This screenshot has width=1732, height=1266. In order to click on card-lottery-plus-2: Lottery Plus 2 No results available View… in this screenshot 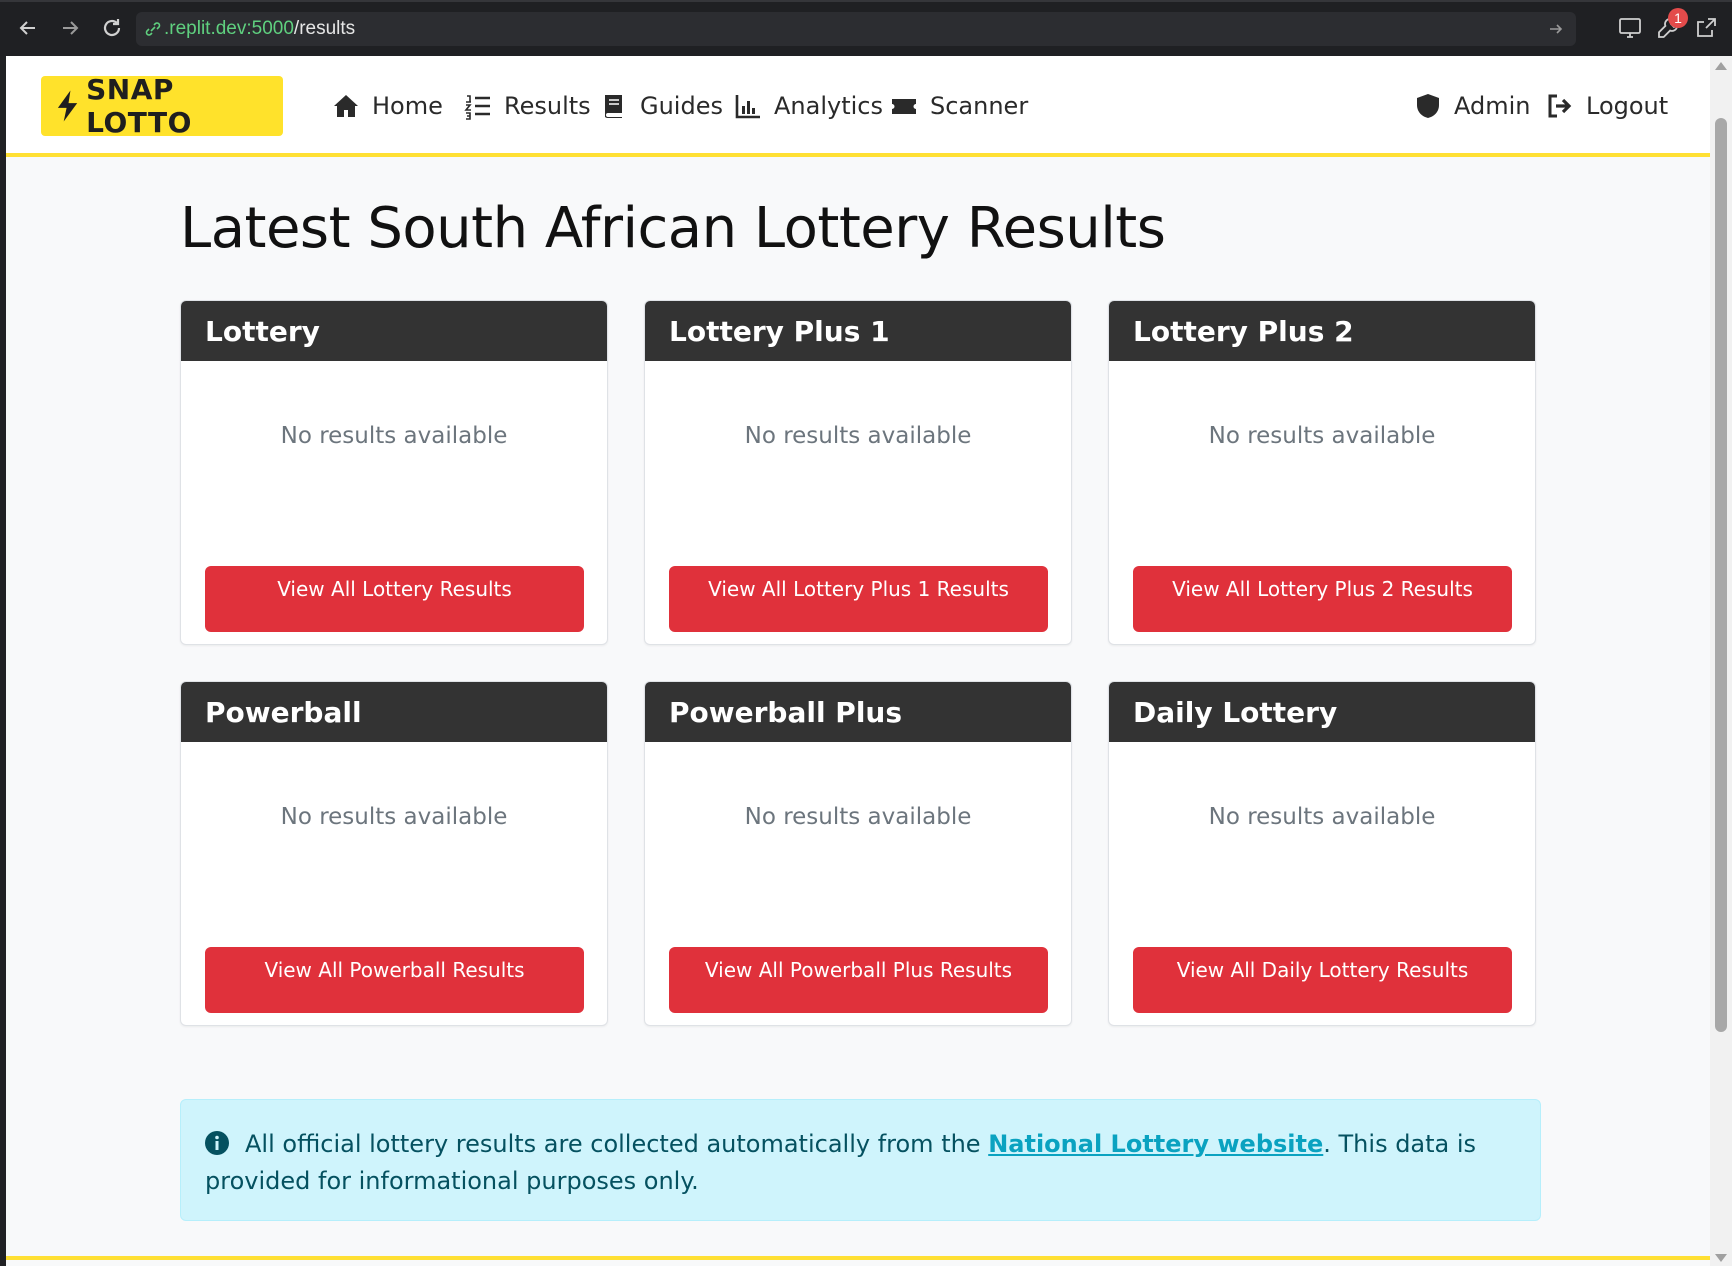, I will do `click(1322, 472)`.